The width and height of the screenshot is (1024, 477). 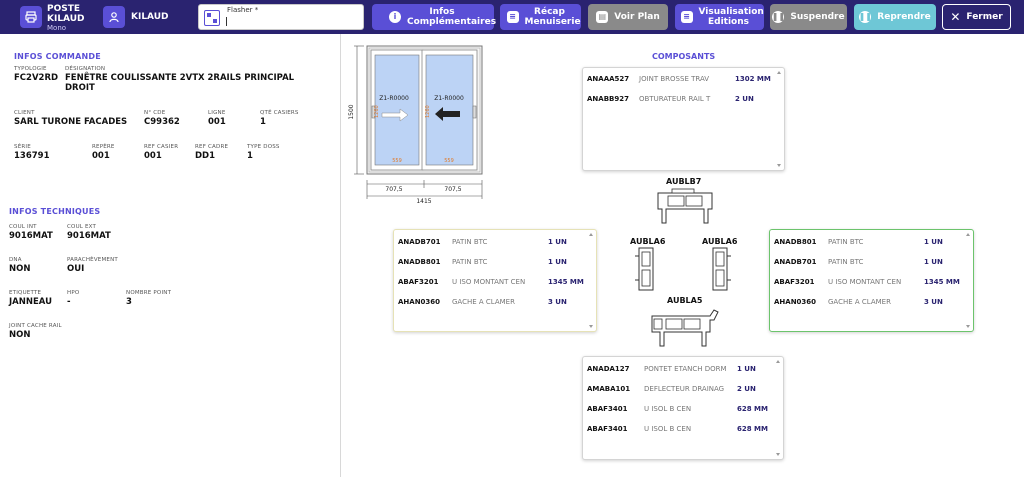 What do you see at coordinates (685, 328) in the screenshot?
I see `profile-bottom-section` at bounding box center [685, 328].